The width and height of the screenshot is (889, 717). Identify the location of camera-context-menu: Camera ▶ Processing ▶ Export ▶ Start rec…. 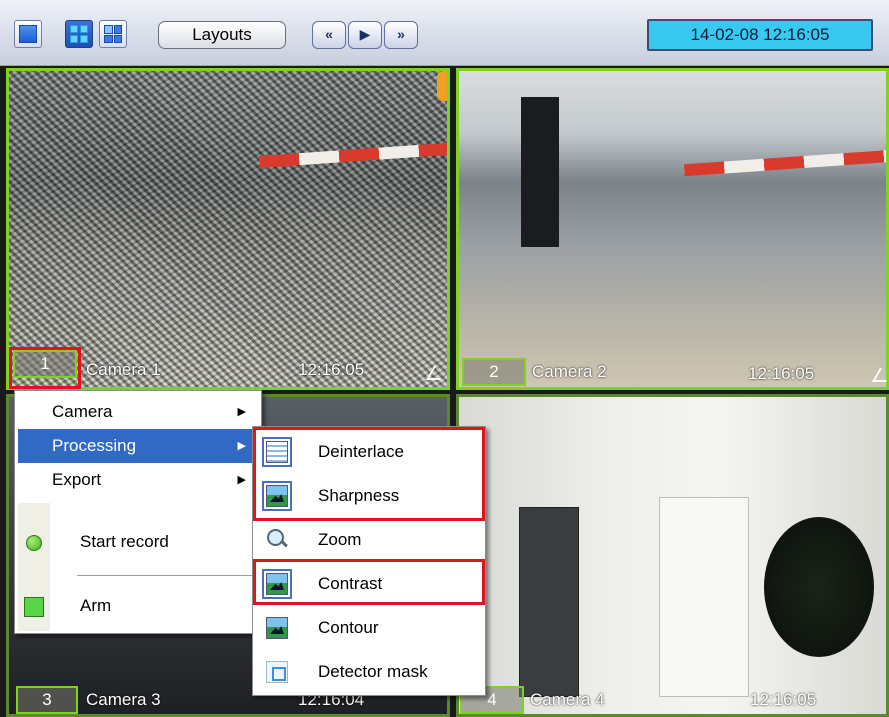
(138, 512).